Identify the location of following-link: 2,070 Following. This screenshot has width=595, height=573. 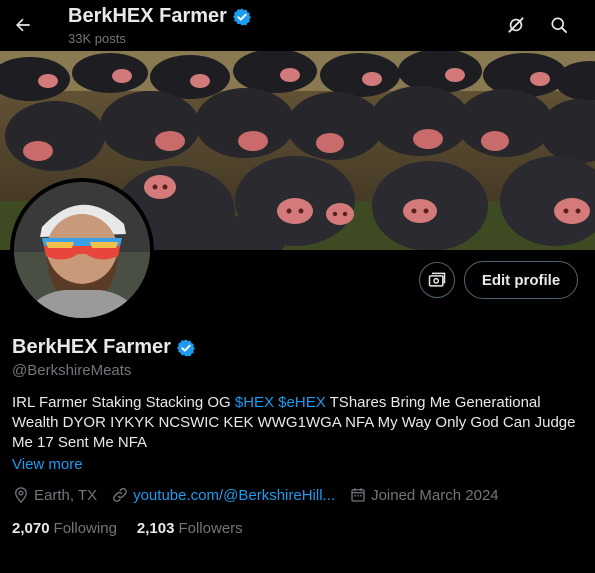
(64, 528).